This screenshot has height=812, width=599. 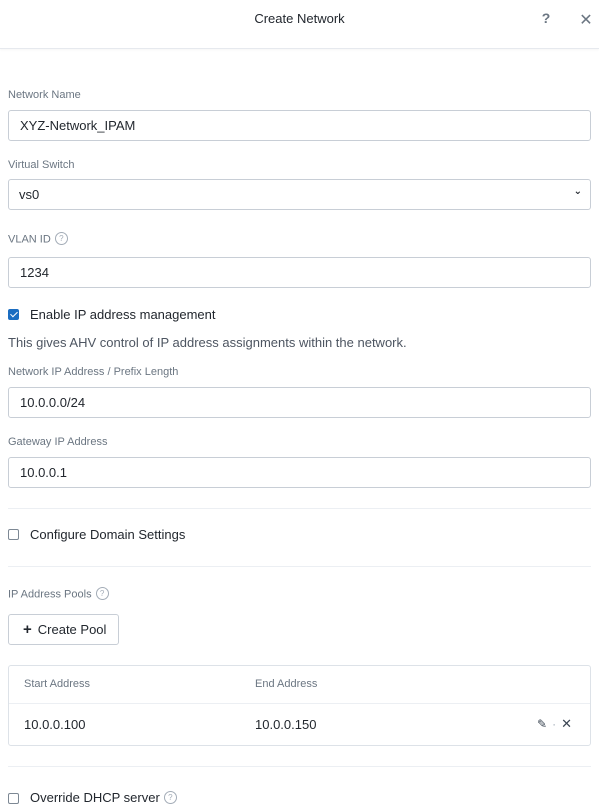 I want to click on override-dhcp-checkbox, so click(x=13, y=798).